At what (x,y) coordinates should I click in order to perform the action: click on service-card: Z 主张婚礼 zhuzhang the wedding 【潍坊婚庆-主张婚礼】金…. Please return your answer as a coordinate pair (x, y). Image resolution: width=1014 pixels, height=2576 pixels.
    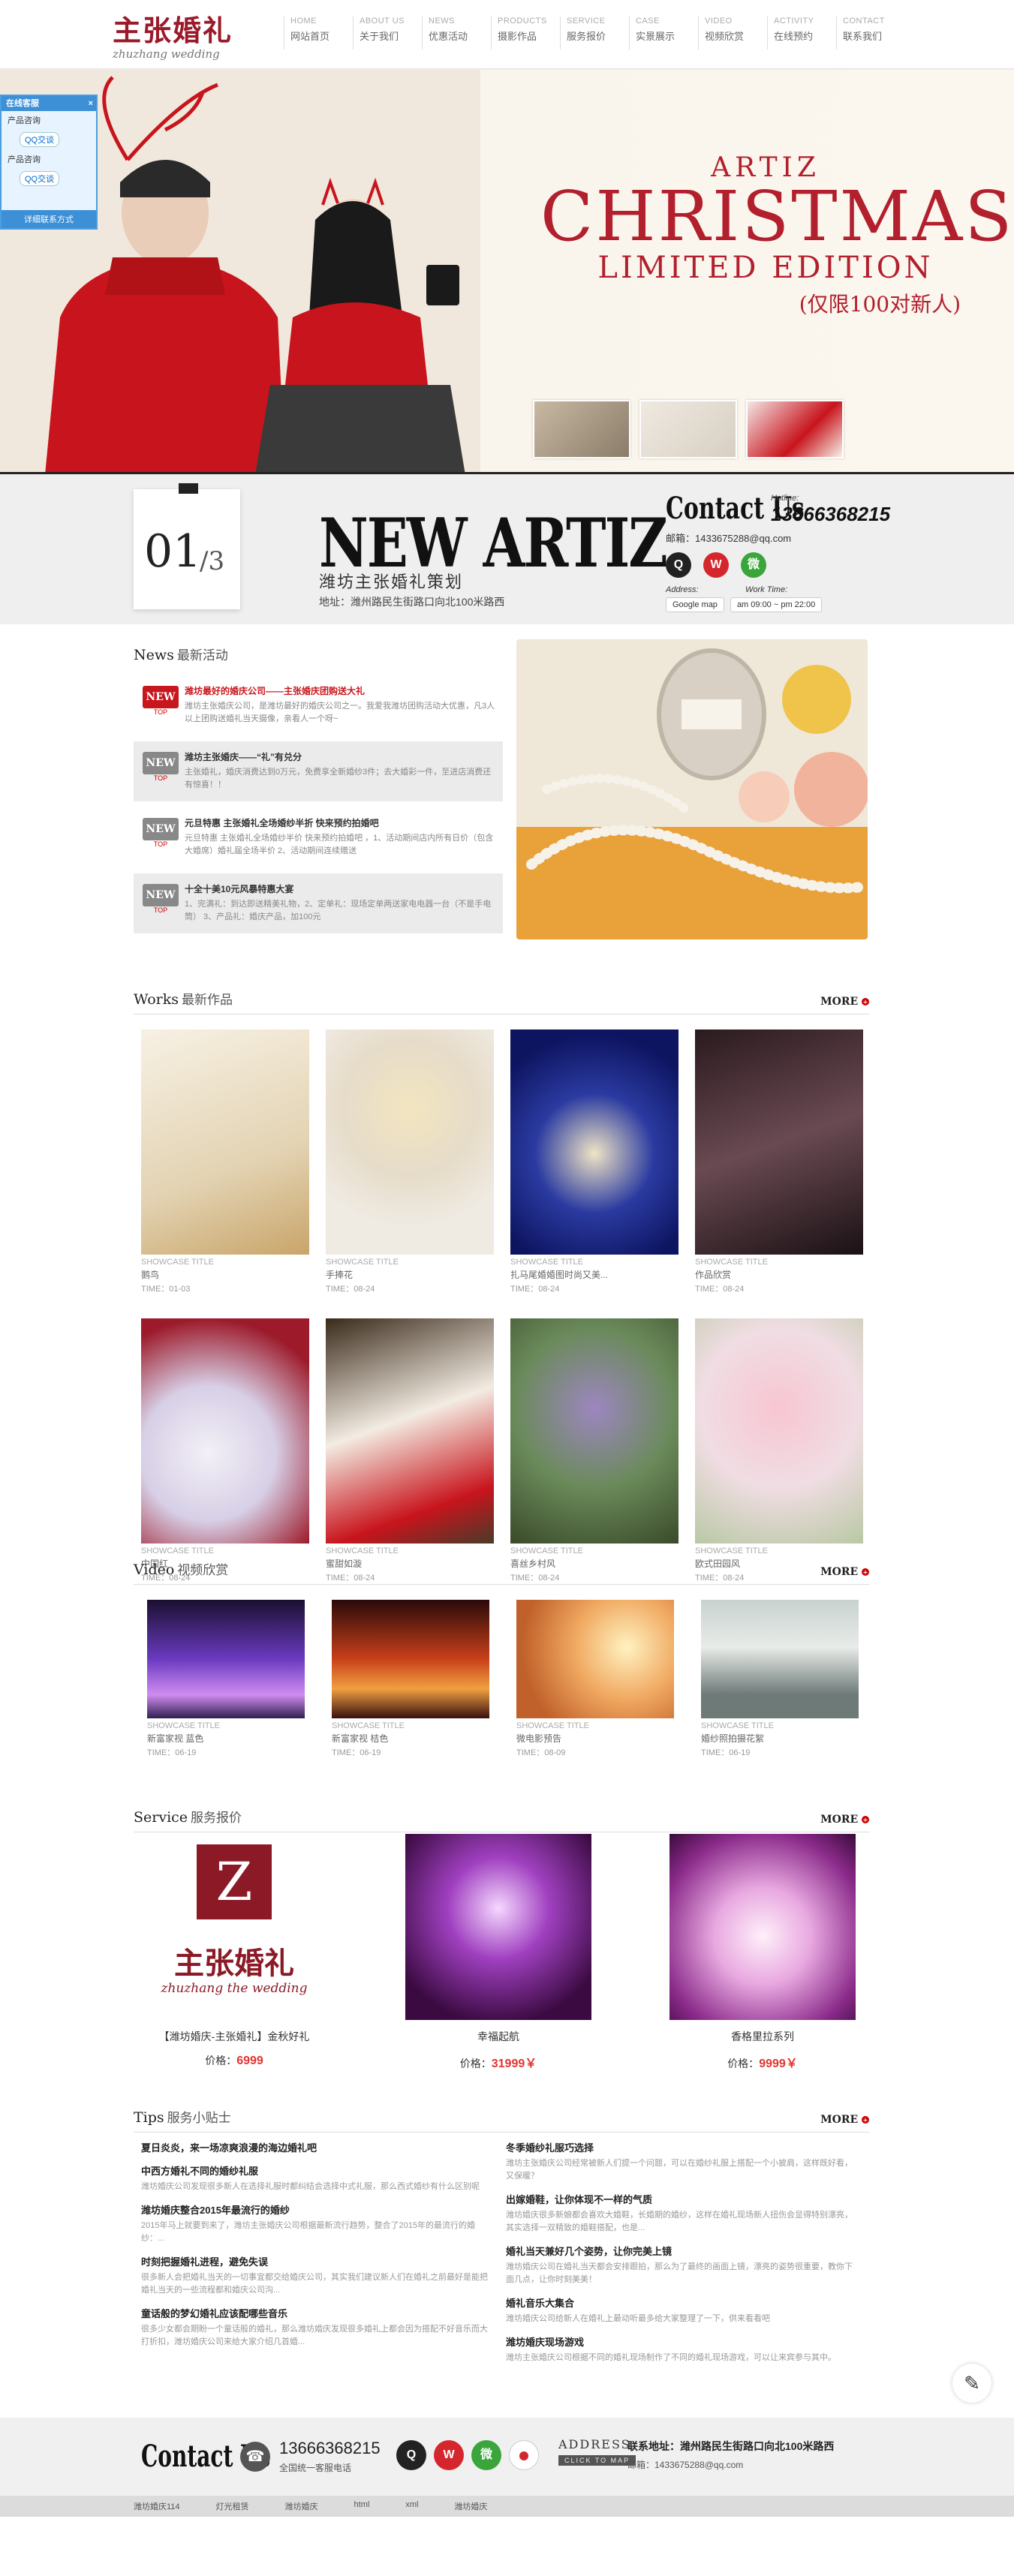
    Looking at the image, I should click on (234, 1952).